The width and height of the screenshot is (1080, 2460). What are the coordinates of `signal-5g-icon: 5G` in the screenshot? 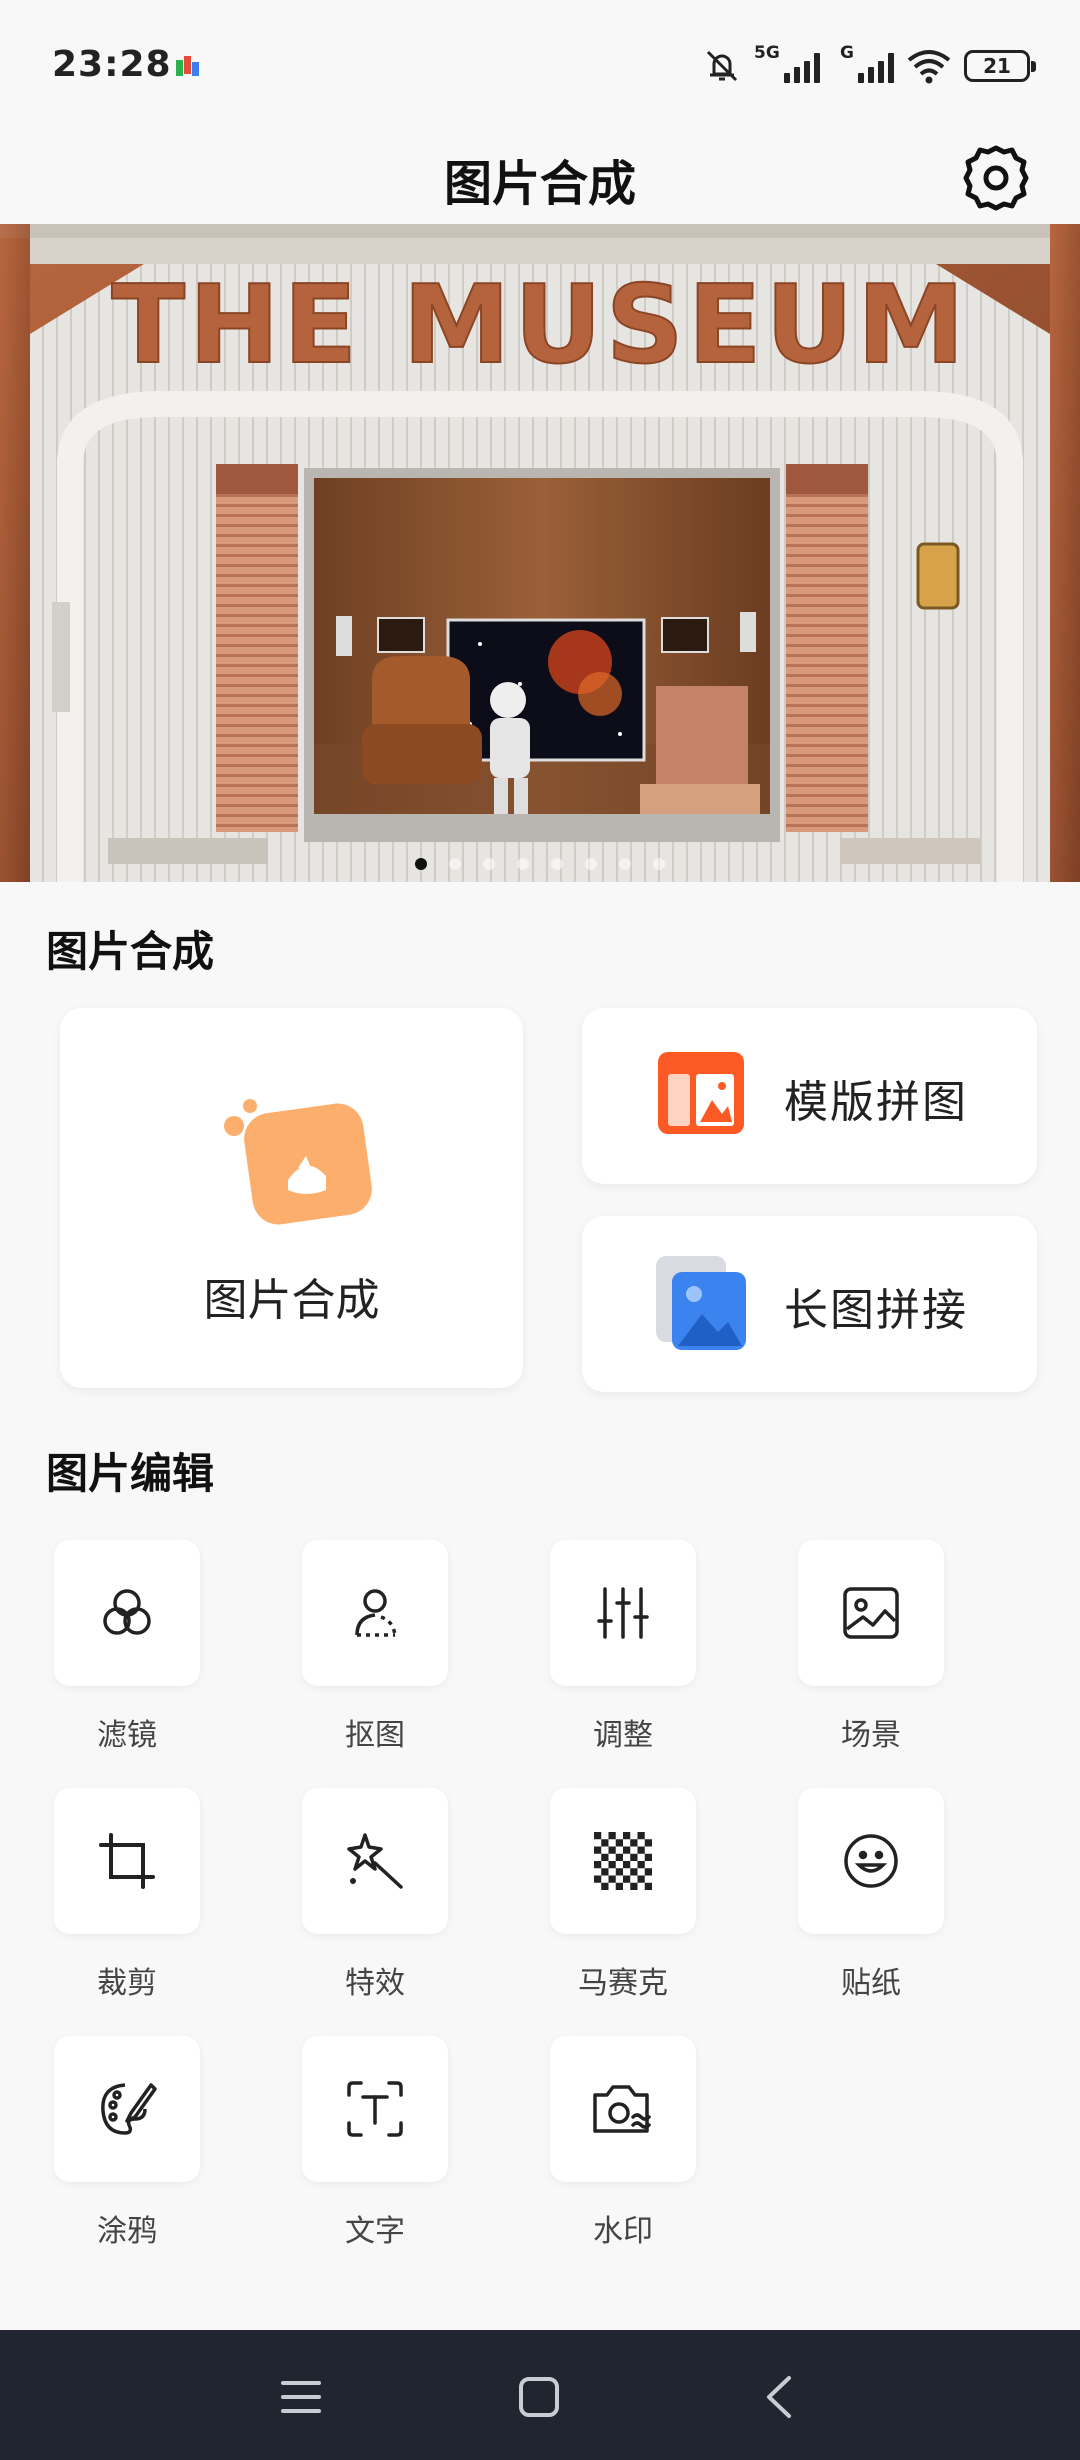 It's located at (787, 63).